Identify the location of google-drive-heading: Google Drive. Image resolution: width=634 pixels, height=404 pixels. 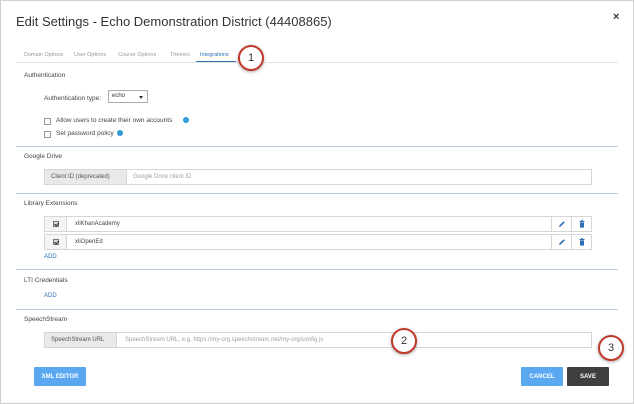
(43, 156).